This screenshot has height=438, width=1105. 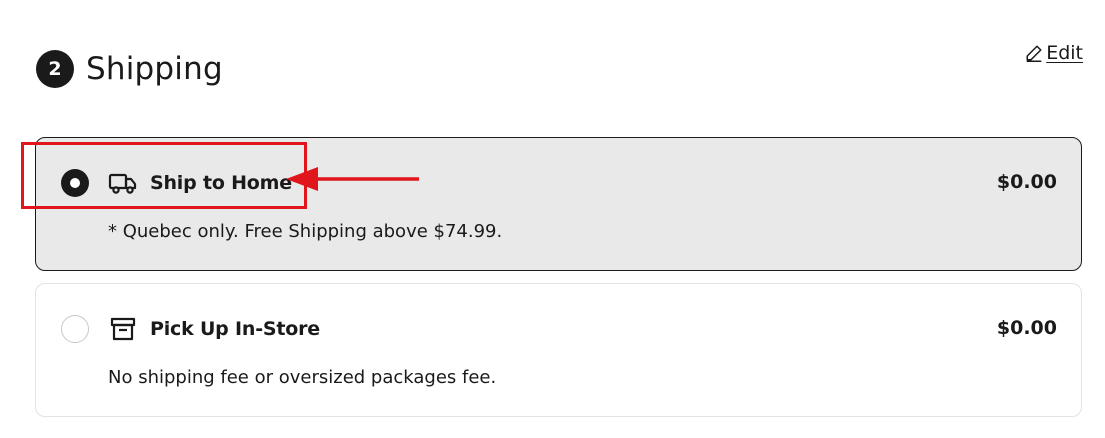 I want to click on radio-pick-up-in-store, so click(x=75, y=329).